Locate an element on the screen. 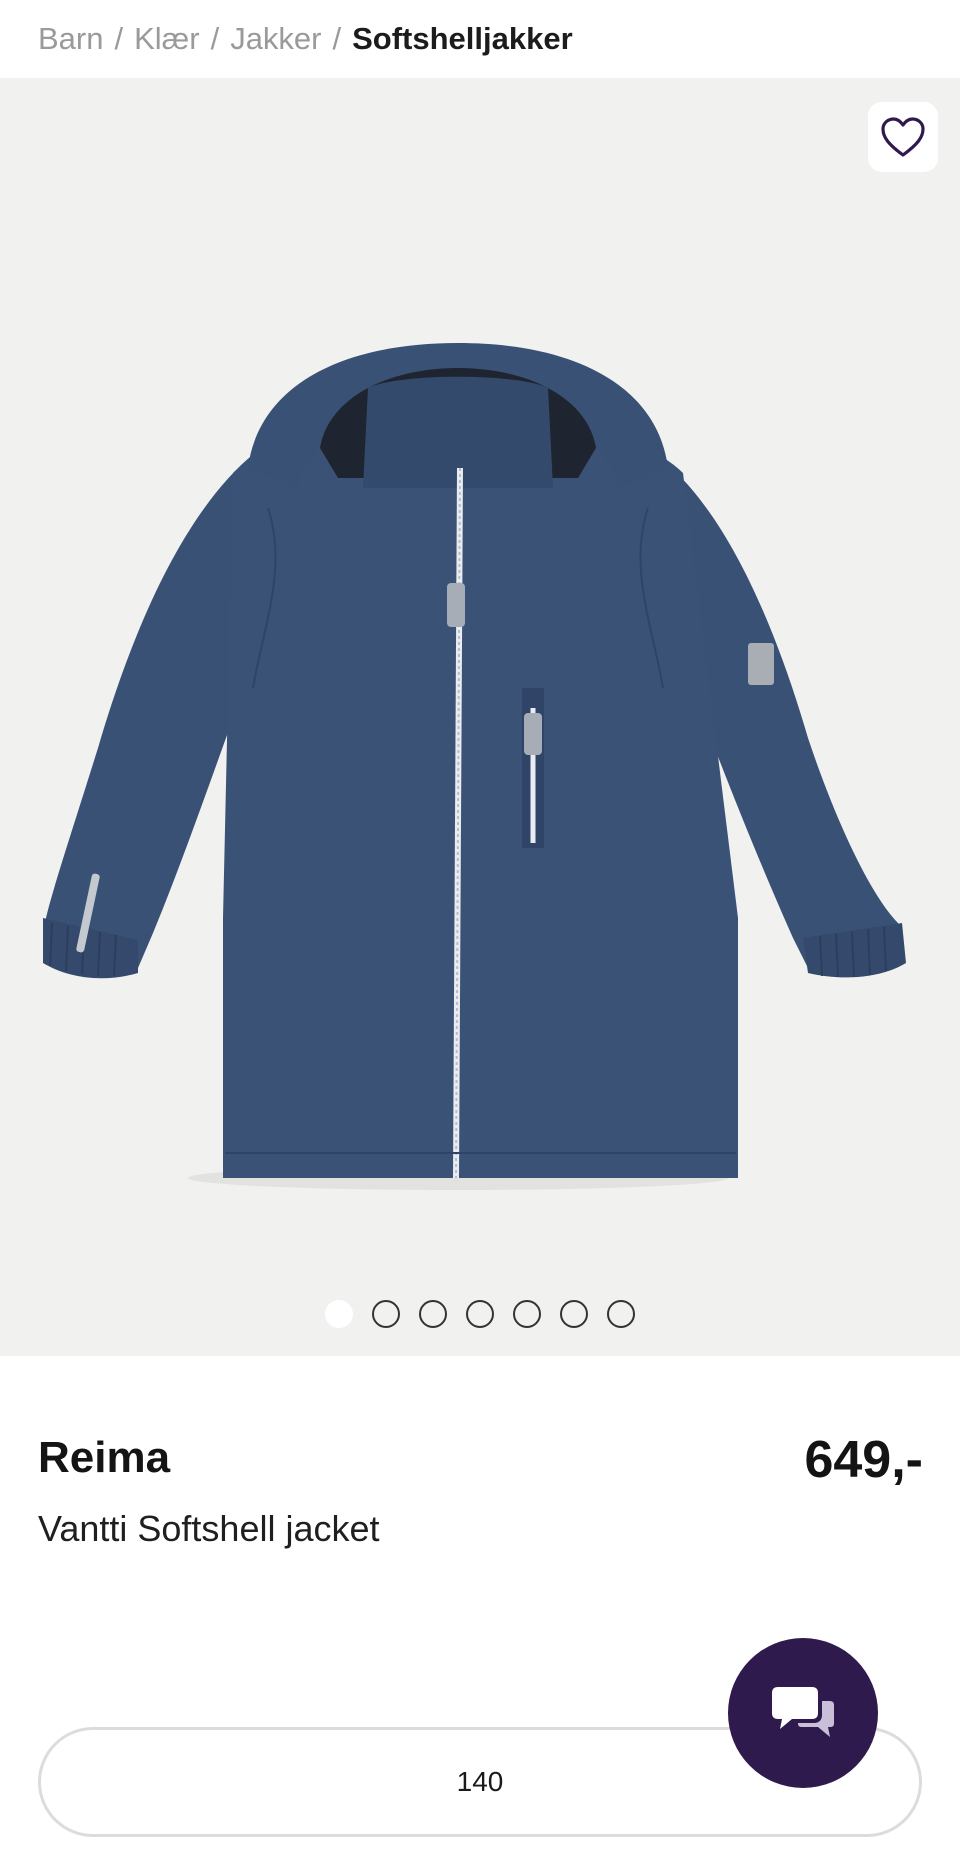 The width and height of the screenshot is (960, 1851). breadcrumb: Barn / Klær / Jakker / Softshelljakker is located at coordinates (305, 39).